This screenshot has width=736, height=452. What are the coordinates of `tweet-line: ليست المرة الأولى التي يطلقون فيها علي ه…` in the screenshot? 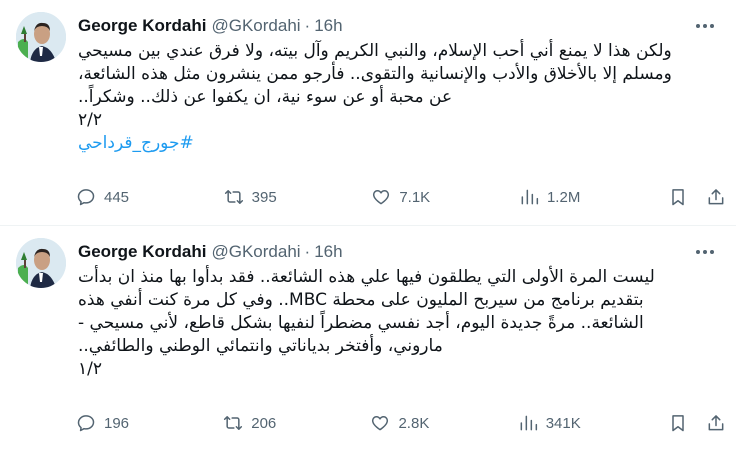 It's located at (366, 277).